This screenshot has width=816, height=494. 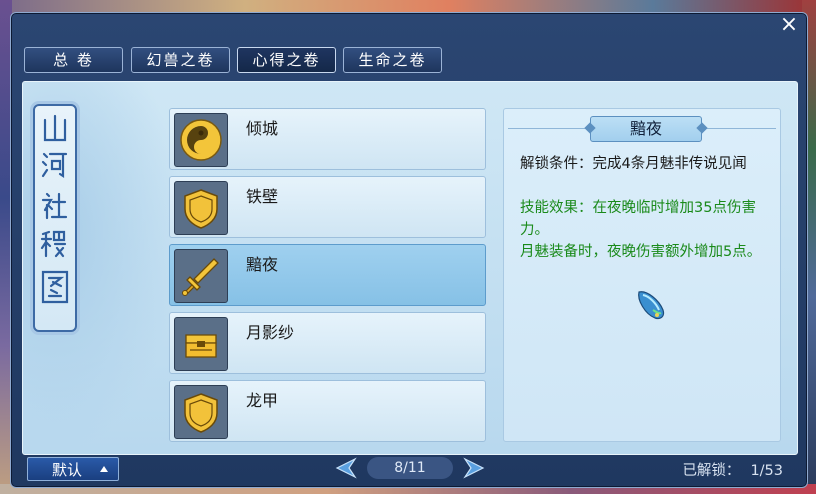 I want to click on scroll-title-banner, so click(x=55, y=218).